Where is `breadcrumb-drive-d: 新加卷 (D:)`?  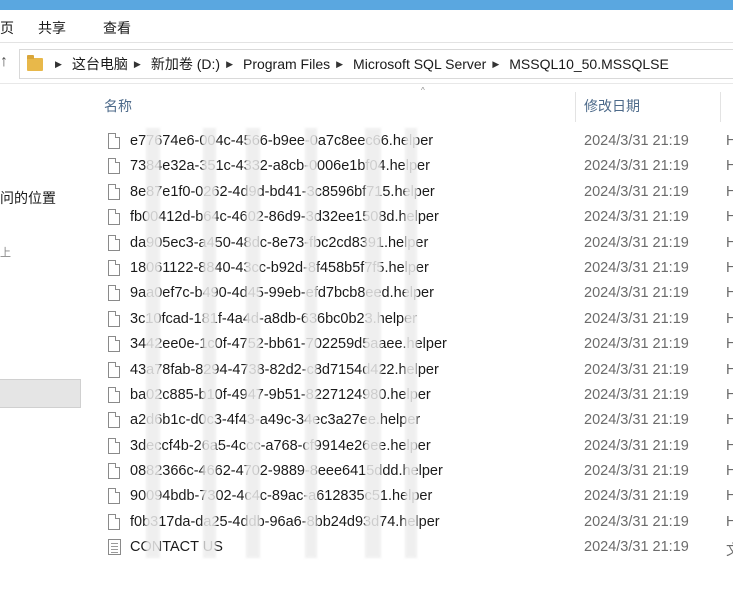 breadcrumb-drive-d: 新加卷 (D:) is located at coordinates (185, 64).